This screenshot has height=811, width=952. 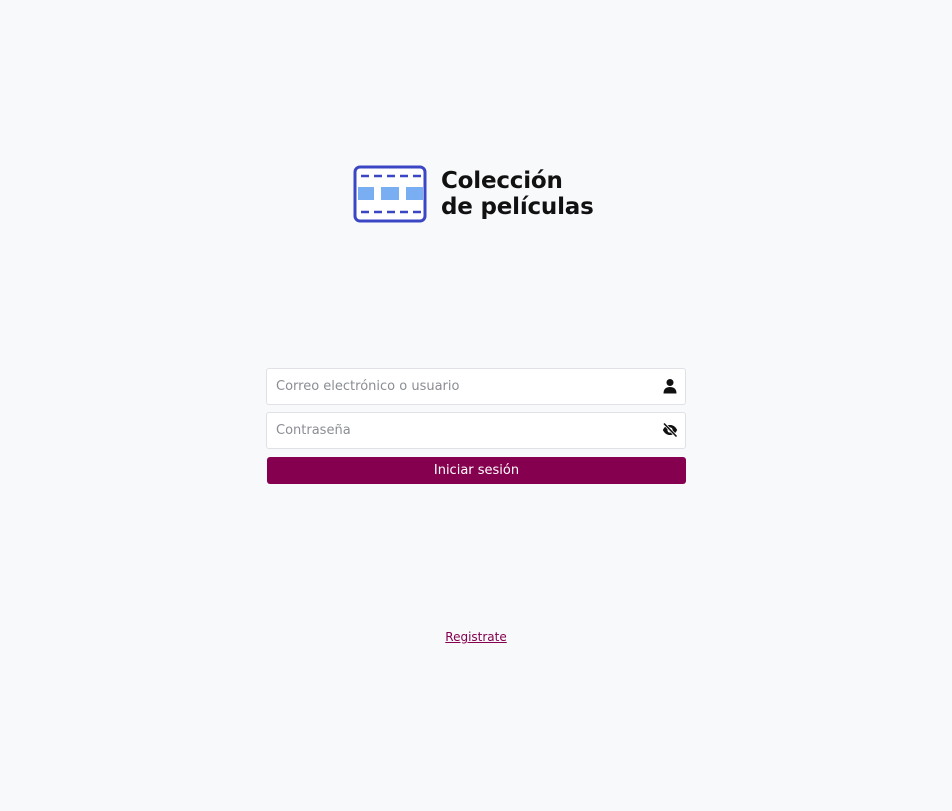 I want to click on brand-title-line1: Colección, so click(x=502, y=181).